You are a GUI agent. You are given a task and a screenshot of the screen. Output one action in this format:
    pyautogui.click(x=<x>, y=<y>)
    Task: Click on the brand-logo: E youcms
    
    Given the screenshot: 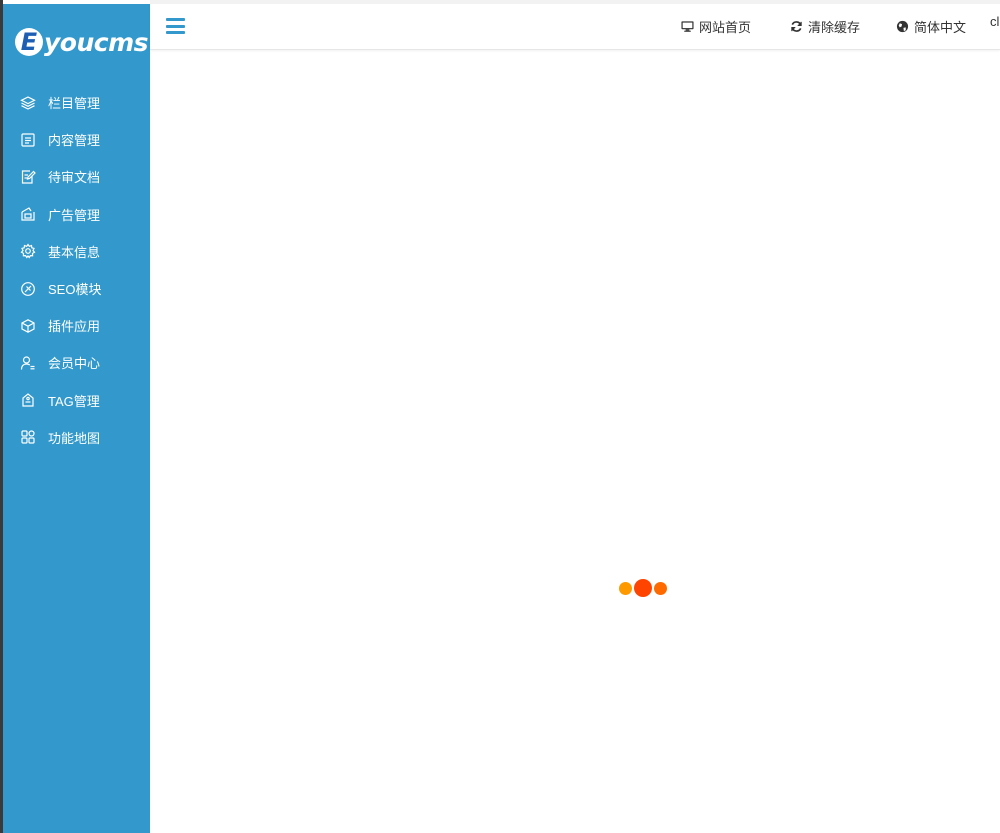 What is the action you would take?
    pyautogui.click(x=82, y=42)
    